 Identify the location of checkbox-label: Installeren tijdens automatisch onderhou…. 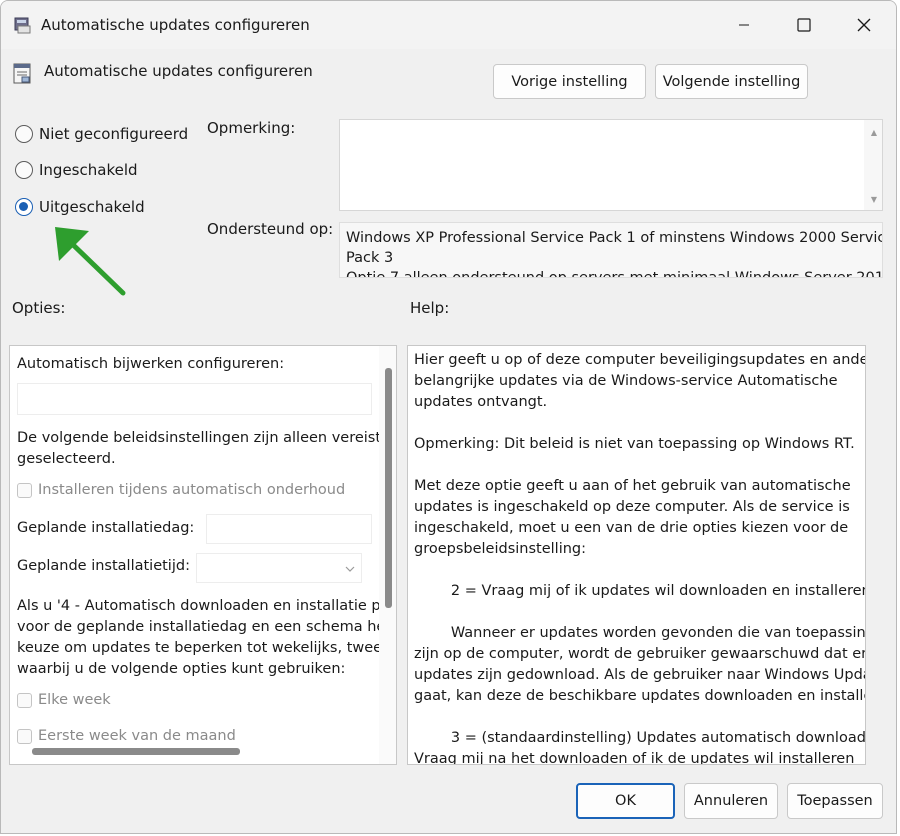
(192, 490).